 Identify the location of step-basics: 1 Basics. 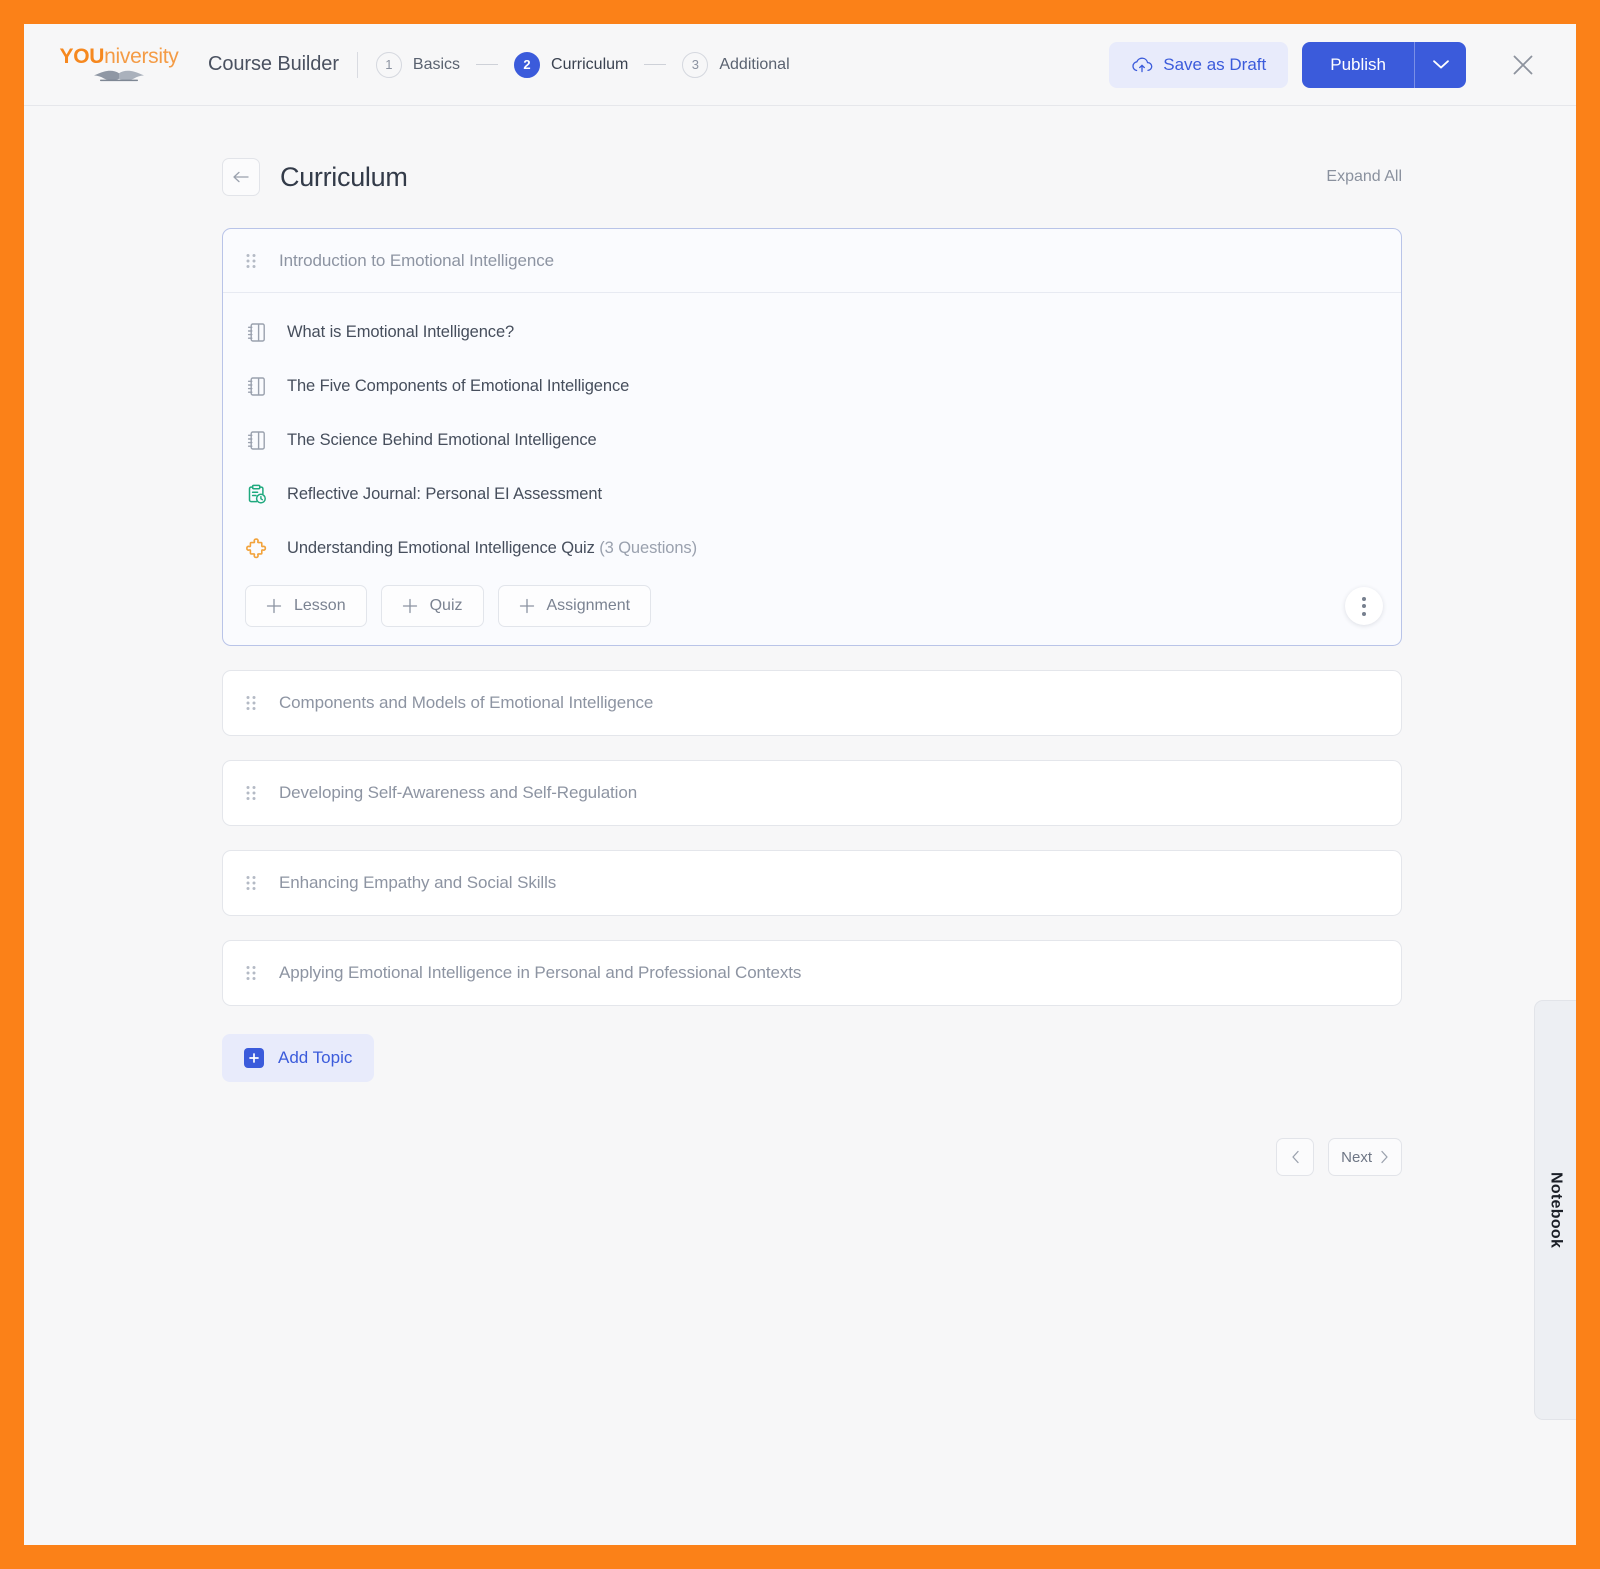
(418, 64).